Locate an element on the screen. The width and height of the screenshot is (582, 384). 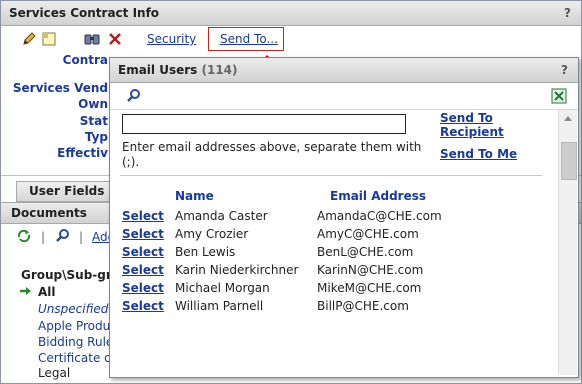
group-item: Apple Produc is located at coordinates (77, 326).